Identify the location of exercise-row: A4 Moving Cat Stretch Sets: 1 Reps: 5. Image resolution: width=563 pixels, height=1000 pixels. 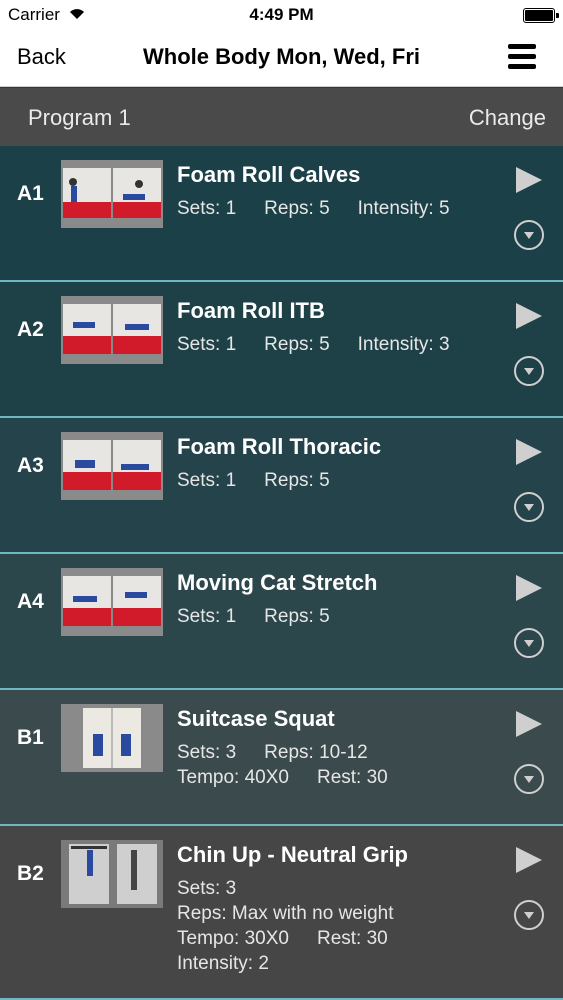
(281, 622).